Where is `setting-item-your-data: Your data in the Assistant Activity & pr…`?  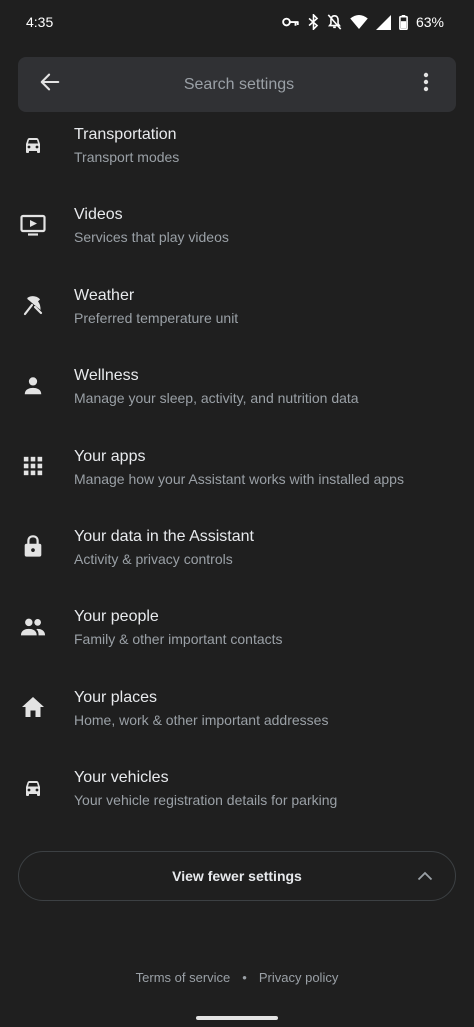
setting-item-your-data: Your data in the Assistant Activity & pr… is located at coordinates (237, 558).